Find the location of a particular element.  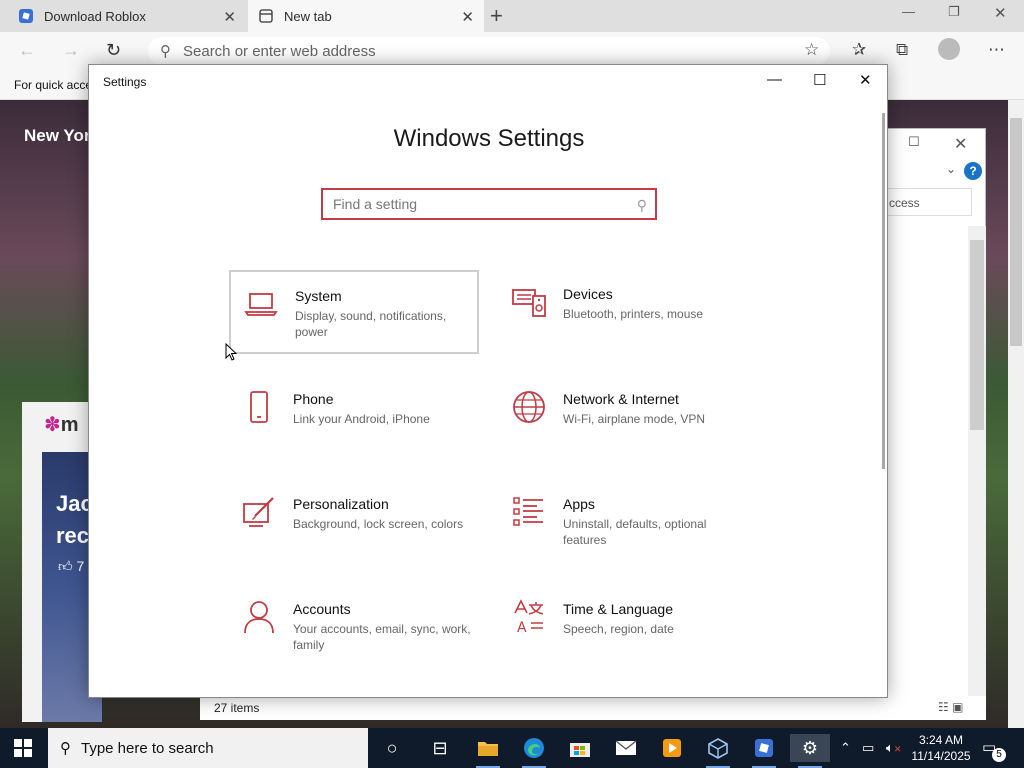

back-arrow-icon: ← is located at coordinates (27, 50).